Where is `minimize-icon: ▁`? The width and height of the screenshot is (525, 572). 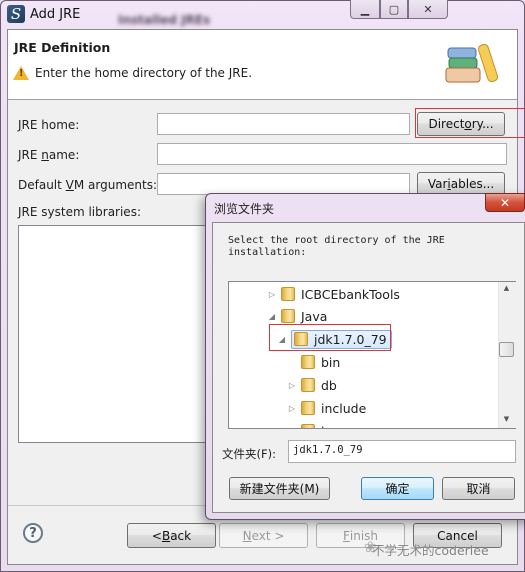
minimize-icon: ▁ is located at coordinates (365, 9).